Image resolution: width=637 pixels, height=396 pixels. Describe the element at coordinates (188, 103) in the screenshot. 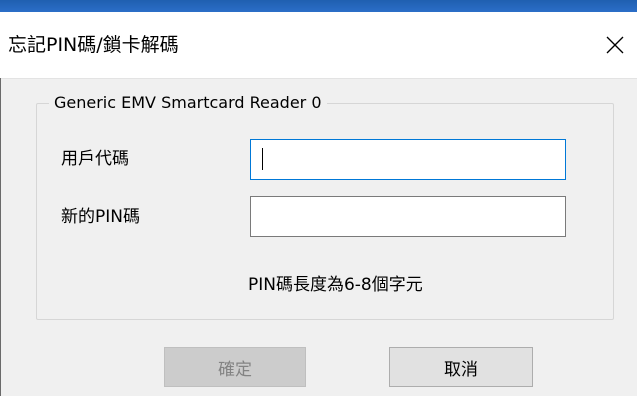

I see `reader-group-legend: Generic EMV Smartcard Reader 0` at that location.